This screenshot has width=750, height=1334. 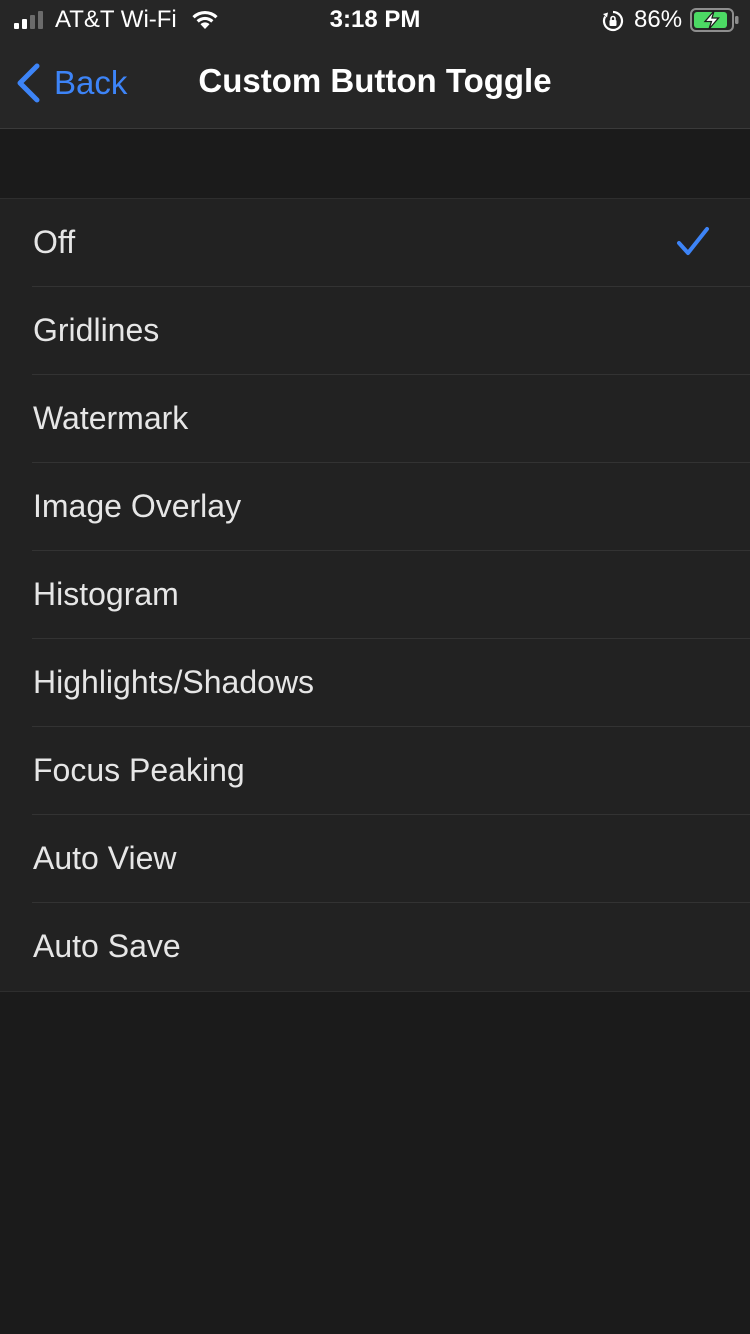 What do you see at coordinates (375, 859) in the screenshot?
I see `list-item-auto-view: Auto View` at bounding box center [375, 859].